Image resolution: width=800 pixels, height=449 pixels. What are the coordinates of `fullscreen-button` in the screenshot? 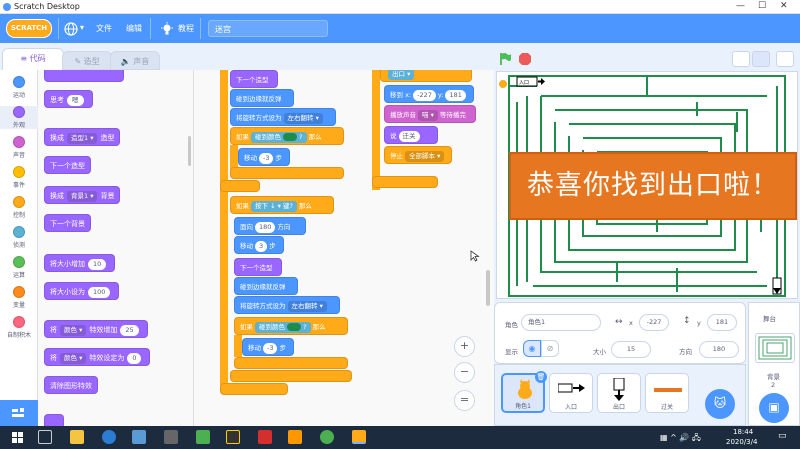 It's located at (785, 59).